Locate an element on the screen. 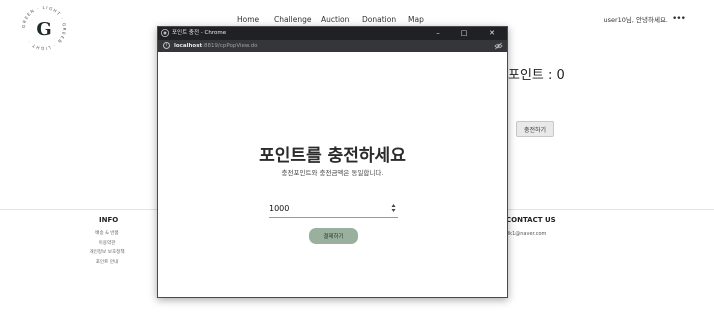 The width and height of the screenshot is (714, 333). popup-url: localhost:8819/cpPopView.do is located at coordinates (215, 46).